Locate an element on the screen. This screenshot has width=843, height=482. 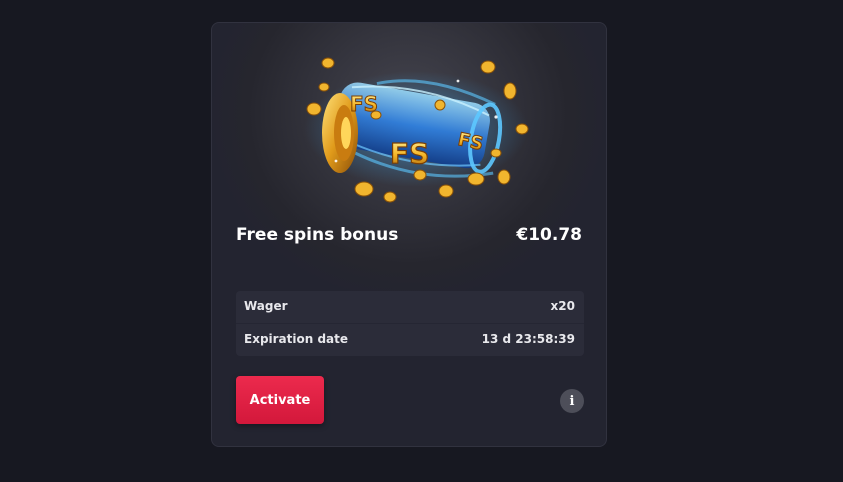
bonus-title: Free spins bonus is located at coordinates (317, 235).